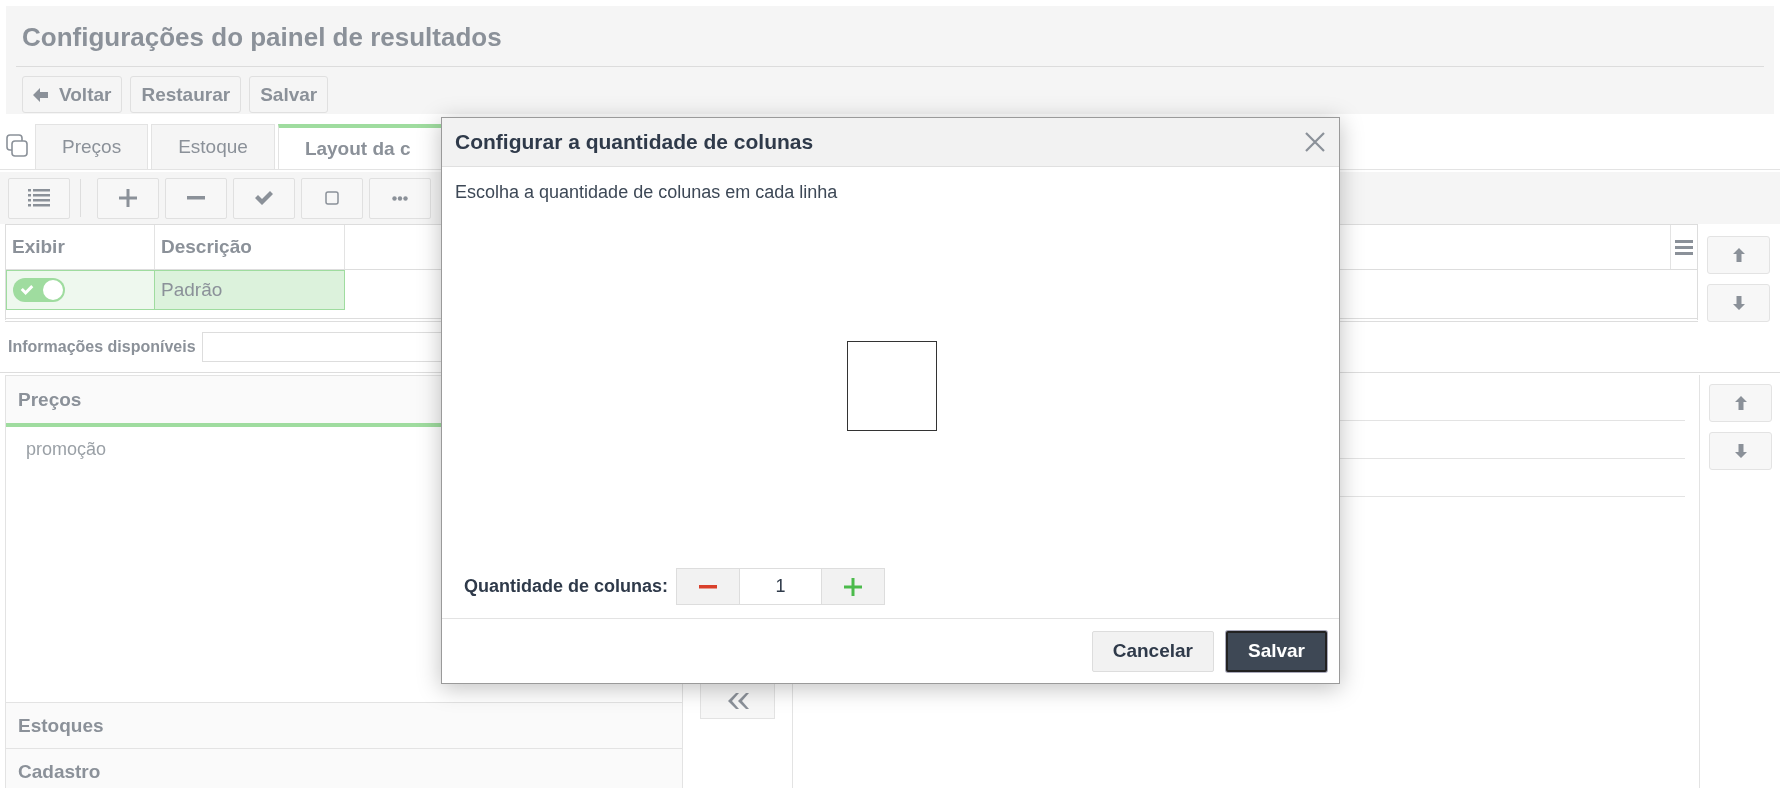 Image resolution: width=1780 pixels, height=788 pixels. I want to click on header-button: Salvar, so click(289, 94).